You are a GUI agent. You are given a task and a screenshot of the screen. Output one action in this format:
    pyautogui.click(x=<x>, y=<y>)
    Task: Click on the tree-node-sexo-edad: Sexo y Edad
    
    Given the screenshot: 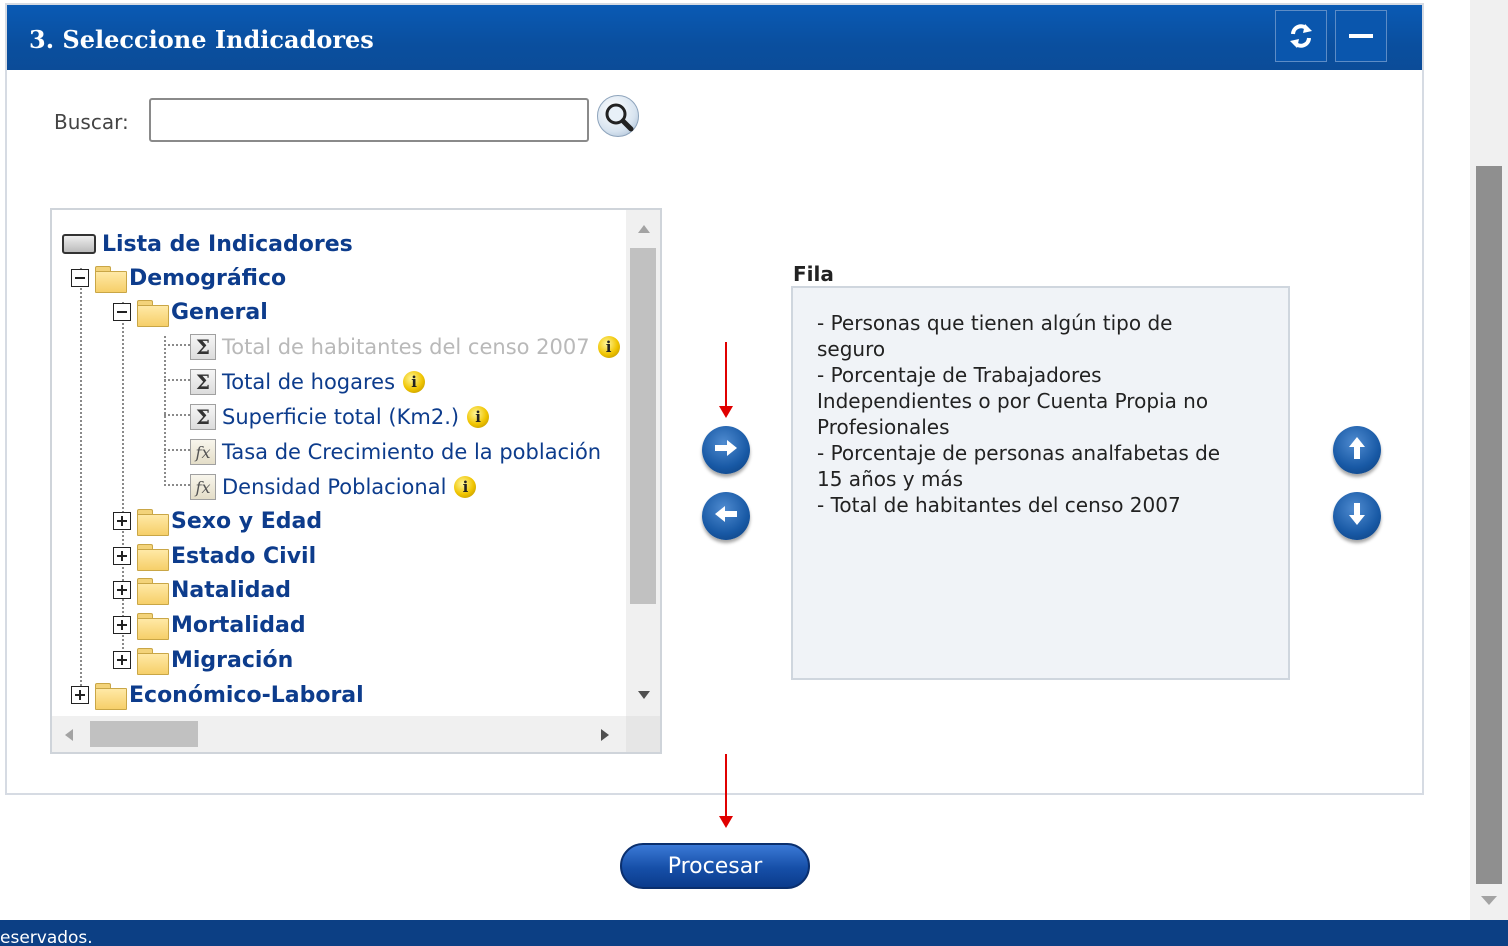 What is the action you would take?
    pyautogui.click(x=217, y=521)
    